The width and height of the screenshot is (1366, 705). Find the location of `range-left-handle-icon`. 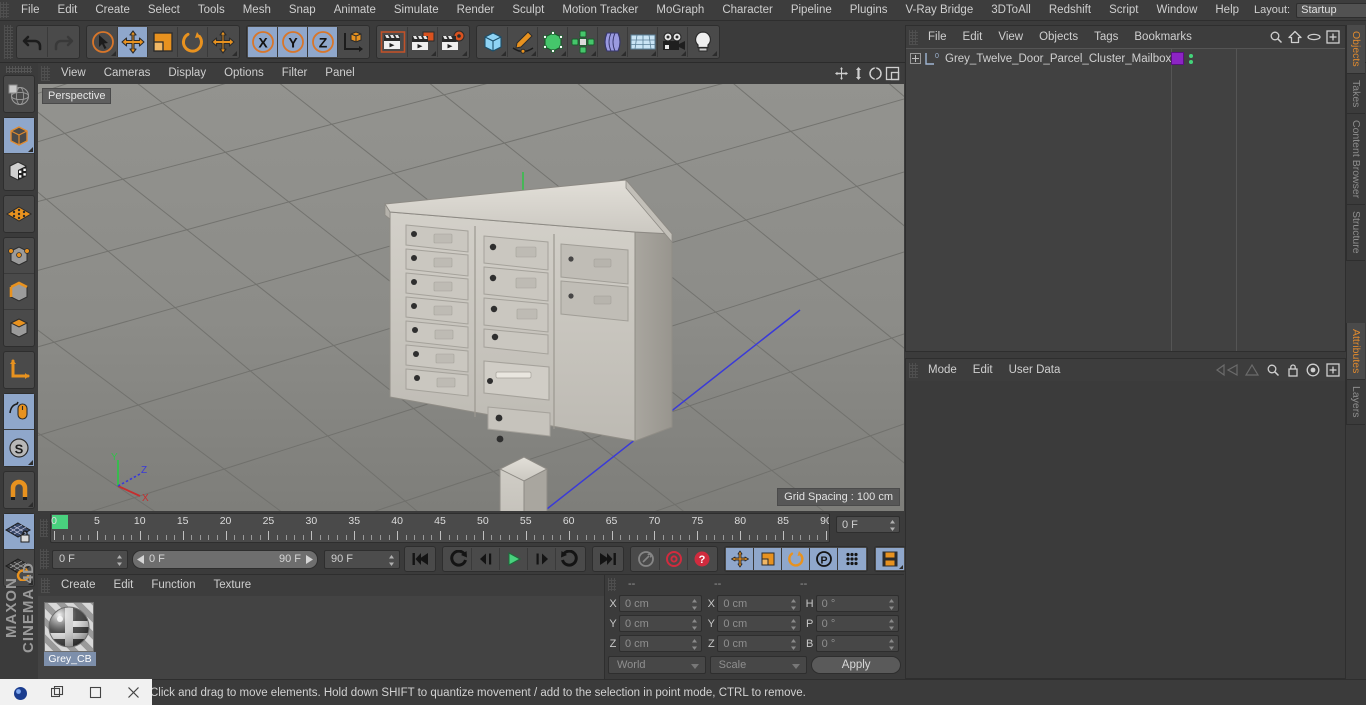

range-left-handle-icon is located at coordinates (141, 559).